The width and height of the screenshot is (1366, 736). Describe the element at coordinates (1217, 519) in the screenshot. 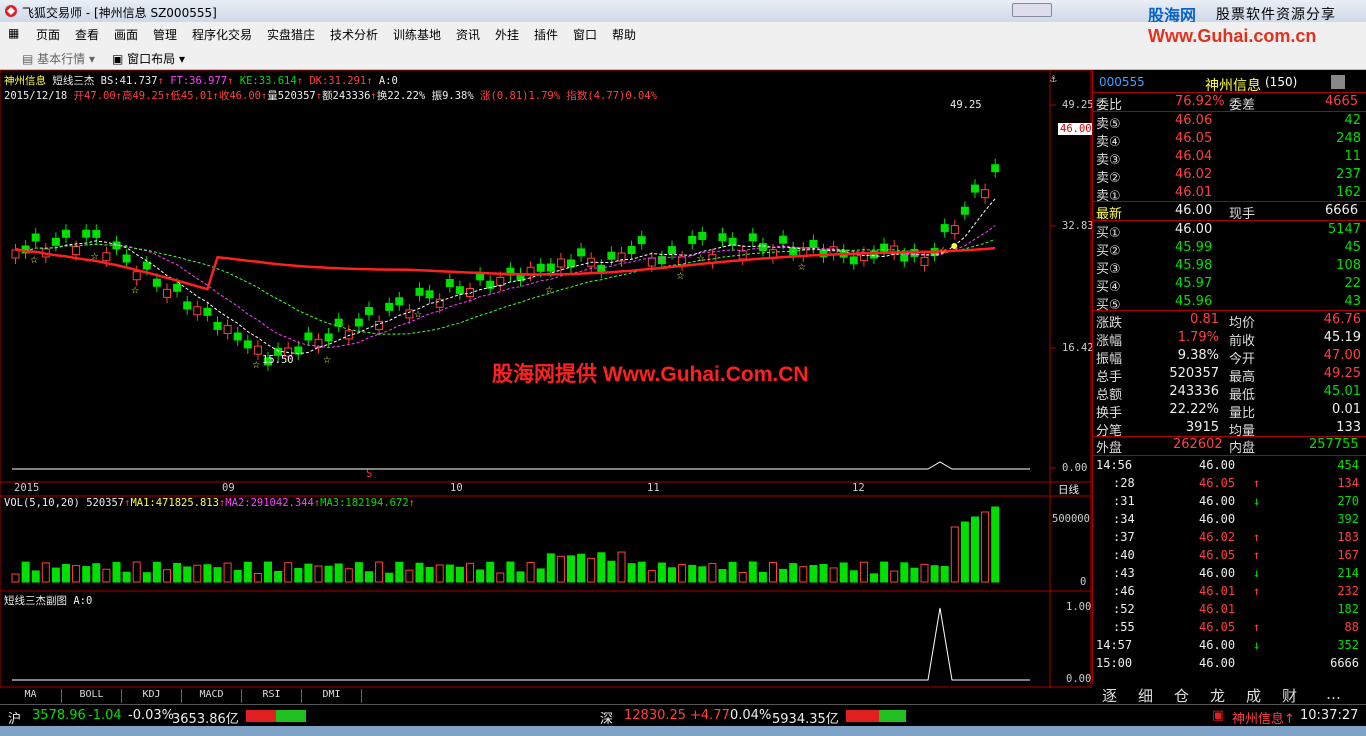

I see `tick-price: 46.00` at that location.